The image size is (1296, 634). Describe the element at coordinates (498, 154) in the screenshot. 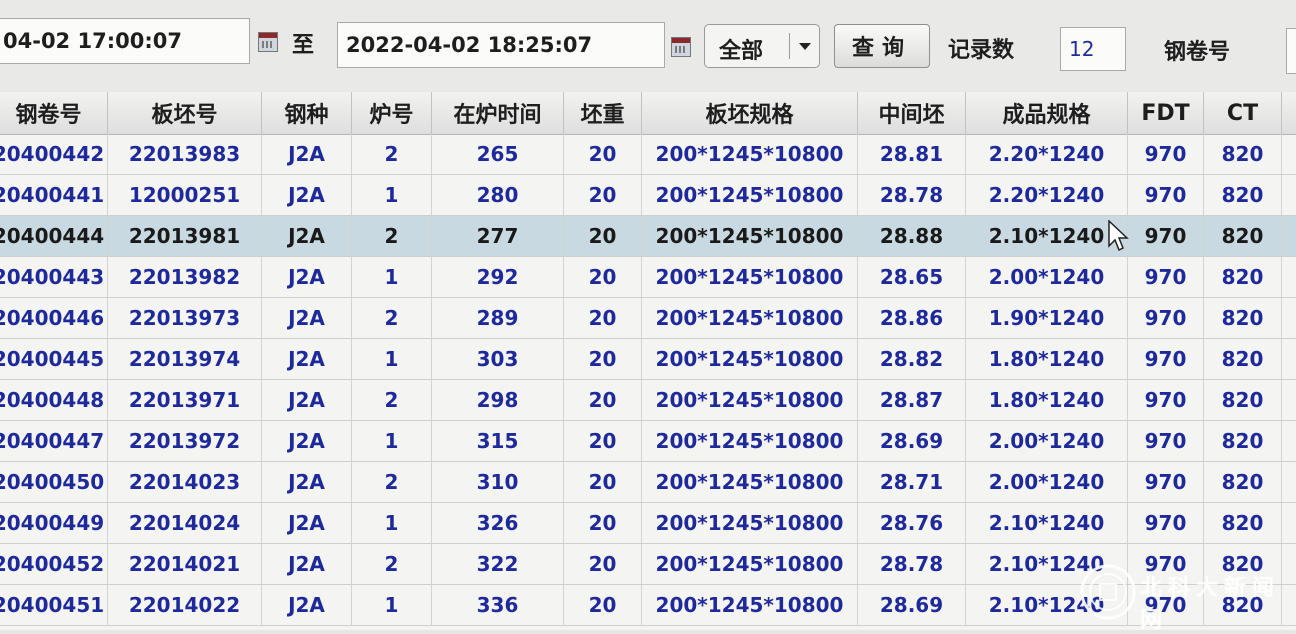

I see `table-cell: 265` at that location.